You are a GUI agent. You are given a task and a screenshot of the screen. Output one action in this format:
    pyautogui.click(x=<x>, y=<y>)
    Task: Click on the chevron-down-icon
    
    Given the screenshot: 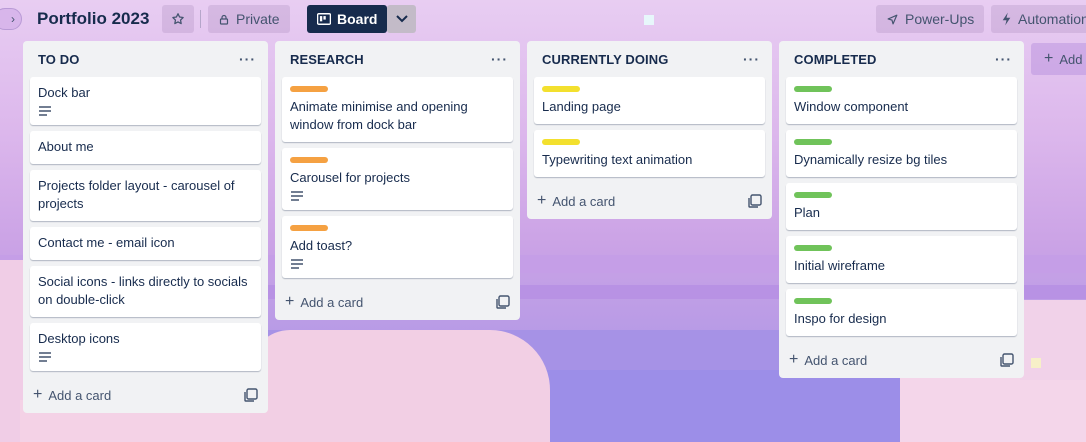 What is the action you would take?
    pyautogui.click(x=401, y=19)
    